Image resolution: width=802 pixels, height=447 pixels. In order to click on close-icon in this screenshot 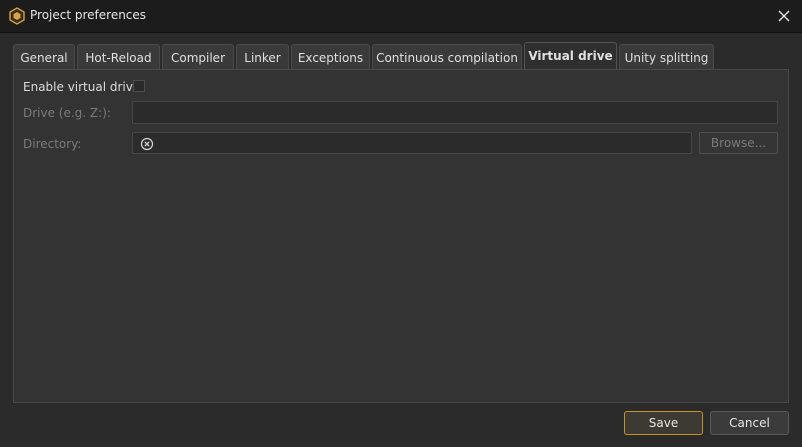, I will do `click(784, 16)`.